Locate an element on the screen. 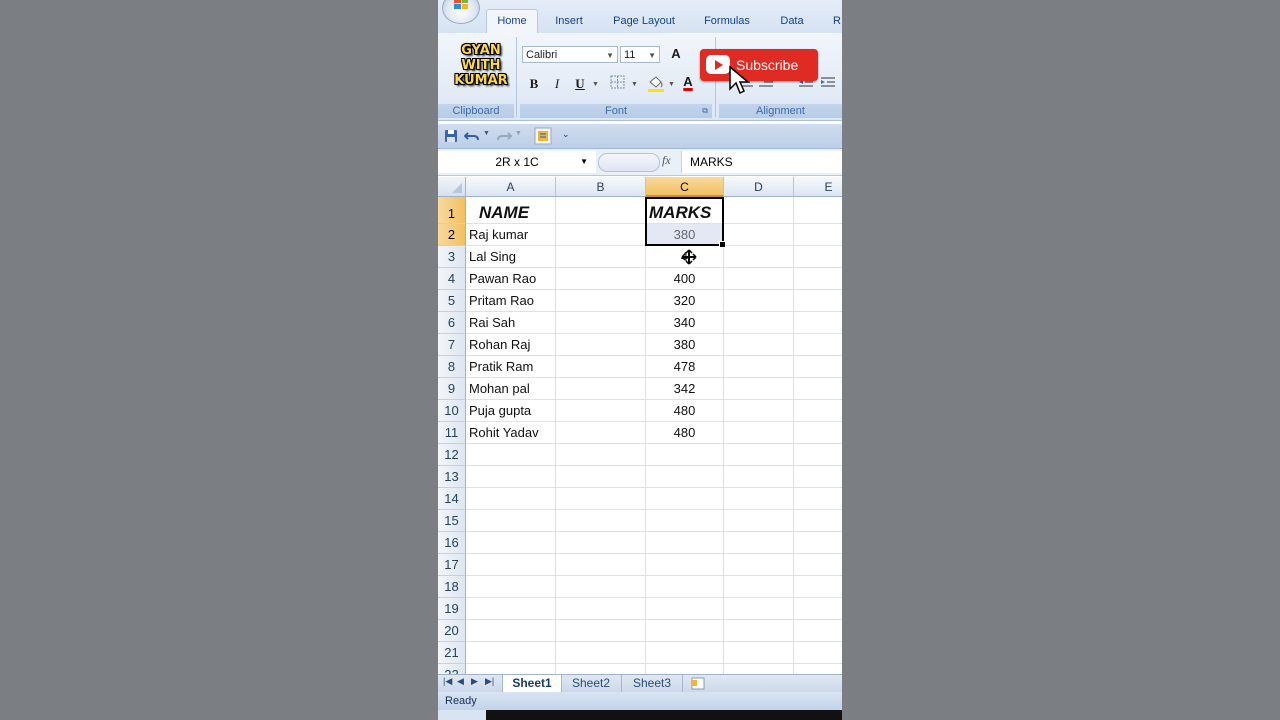 The width and height of the screenshot is (1280, 720). cell-name: Pawan Rao is located at coordinates (511, 279).